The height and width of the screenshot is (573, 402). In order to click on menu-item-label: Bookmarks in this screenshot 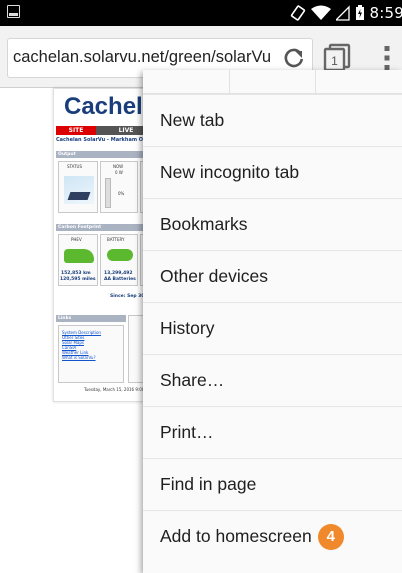, I will do `click(204, 224)`.